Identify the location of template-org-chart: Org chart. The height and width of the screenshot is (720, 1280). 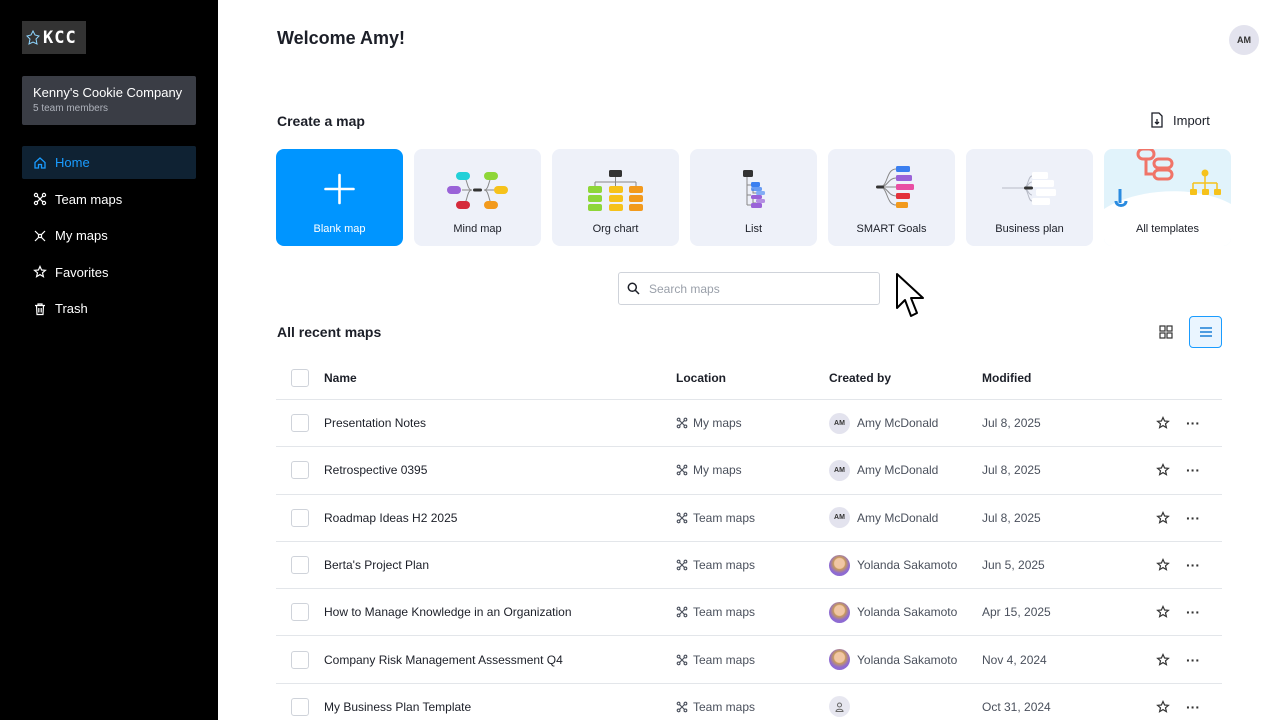
(615, 197).